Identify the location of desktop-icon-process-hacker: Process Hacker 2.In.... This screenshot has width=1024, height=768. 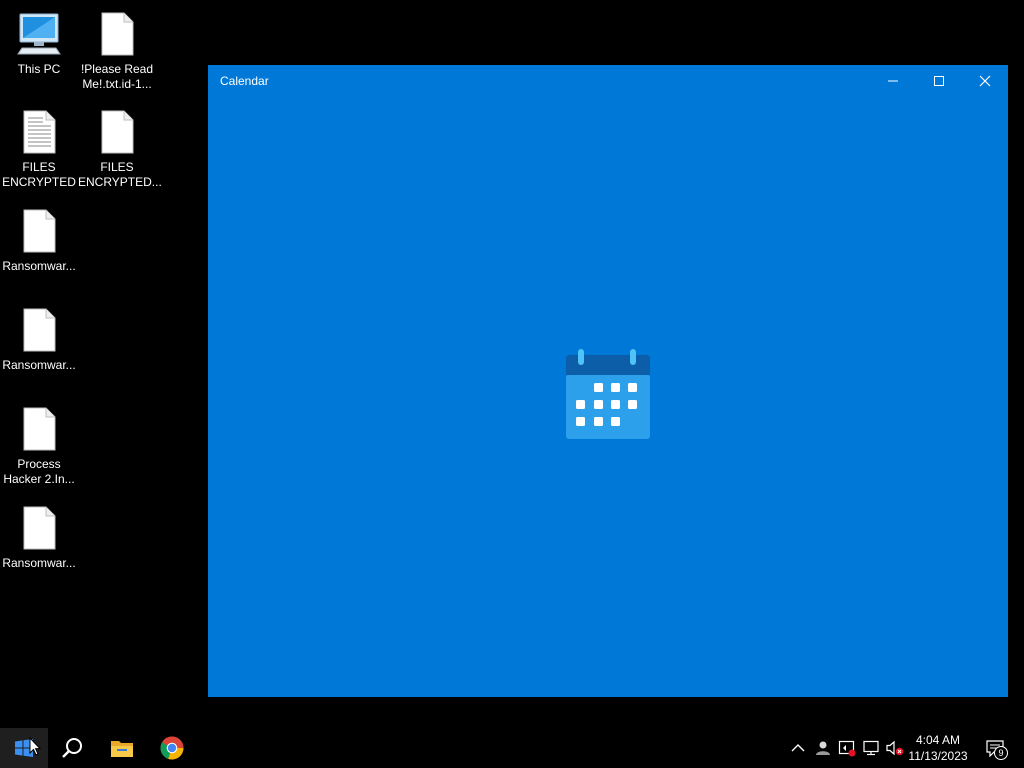
(39, 446).